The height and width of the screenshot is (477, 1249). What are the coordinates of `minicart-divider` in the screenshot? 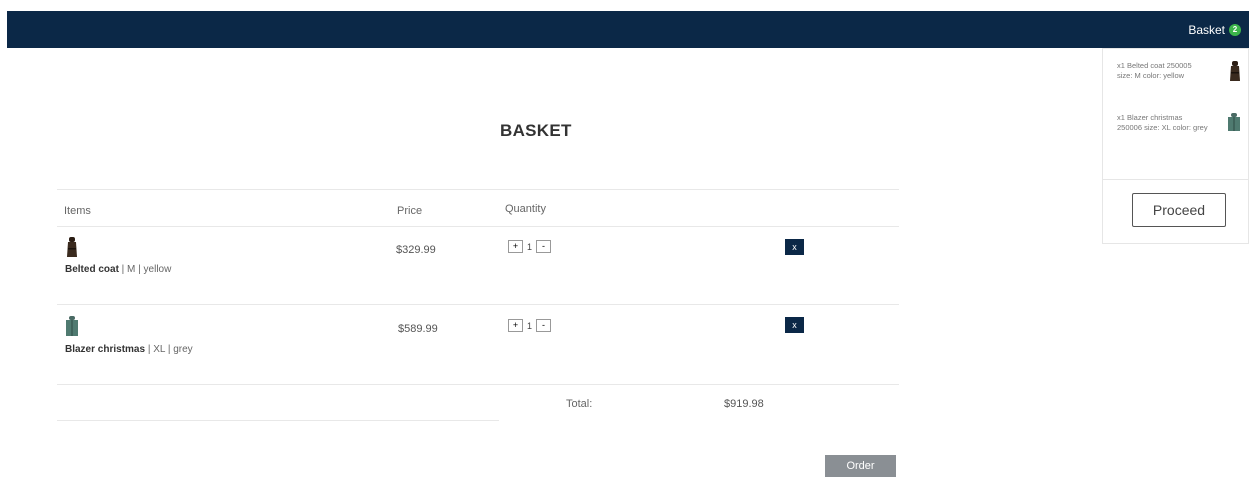 It's located at (1175, 179).